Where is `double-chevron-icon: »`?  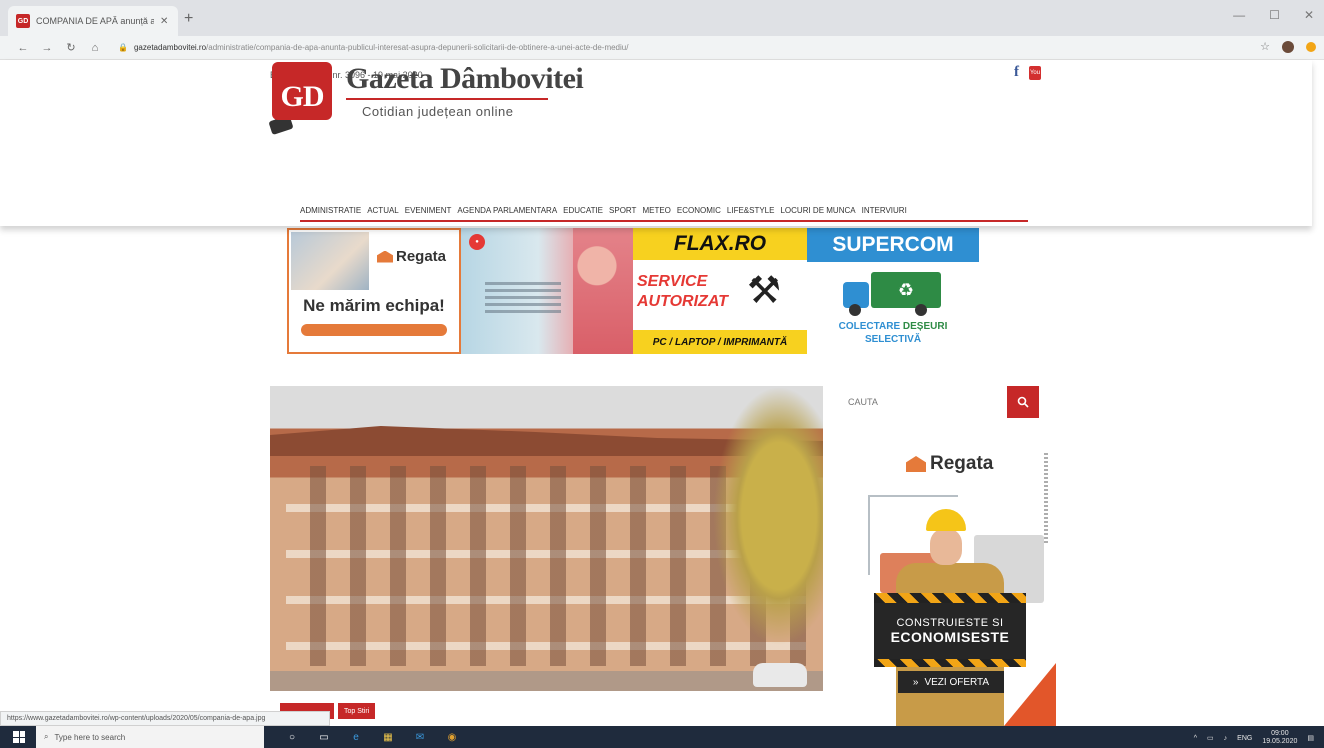
double-chevron-icon: » is located at coordinates (915, 682).